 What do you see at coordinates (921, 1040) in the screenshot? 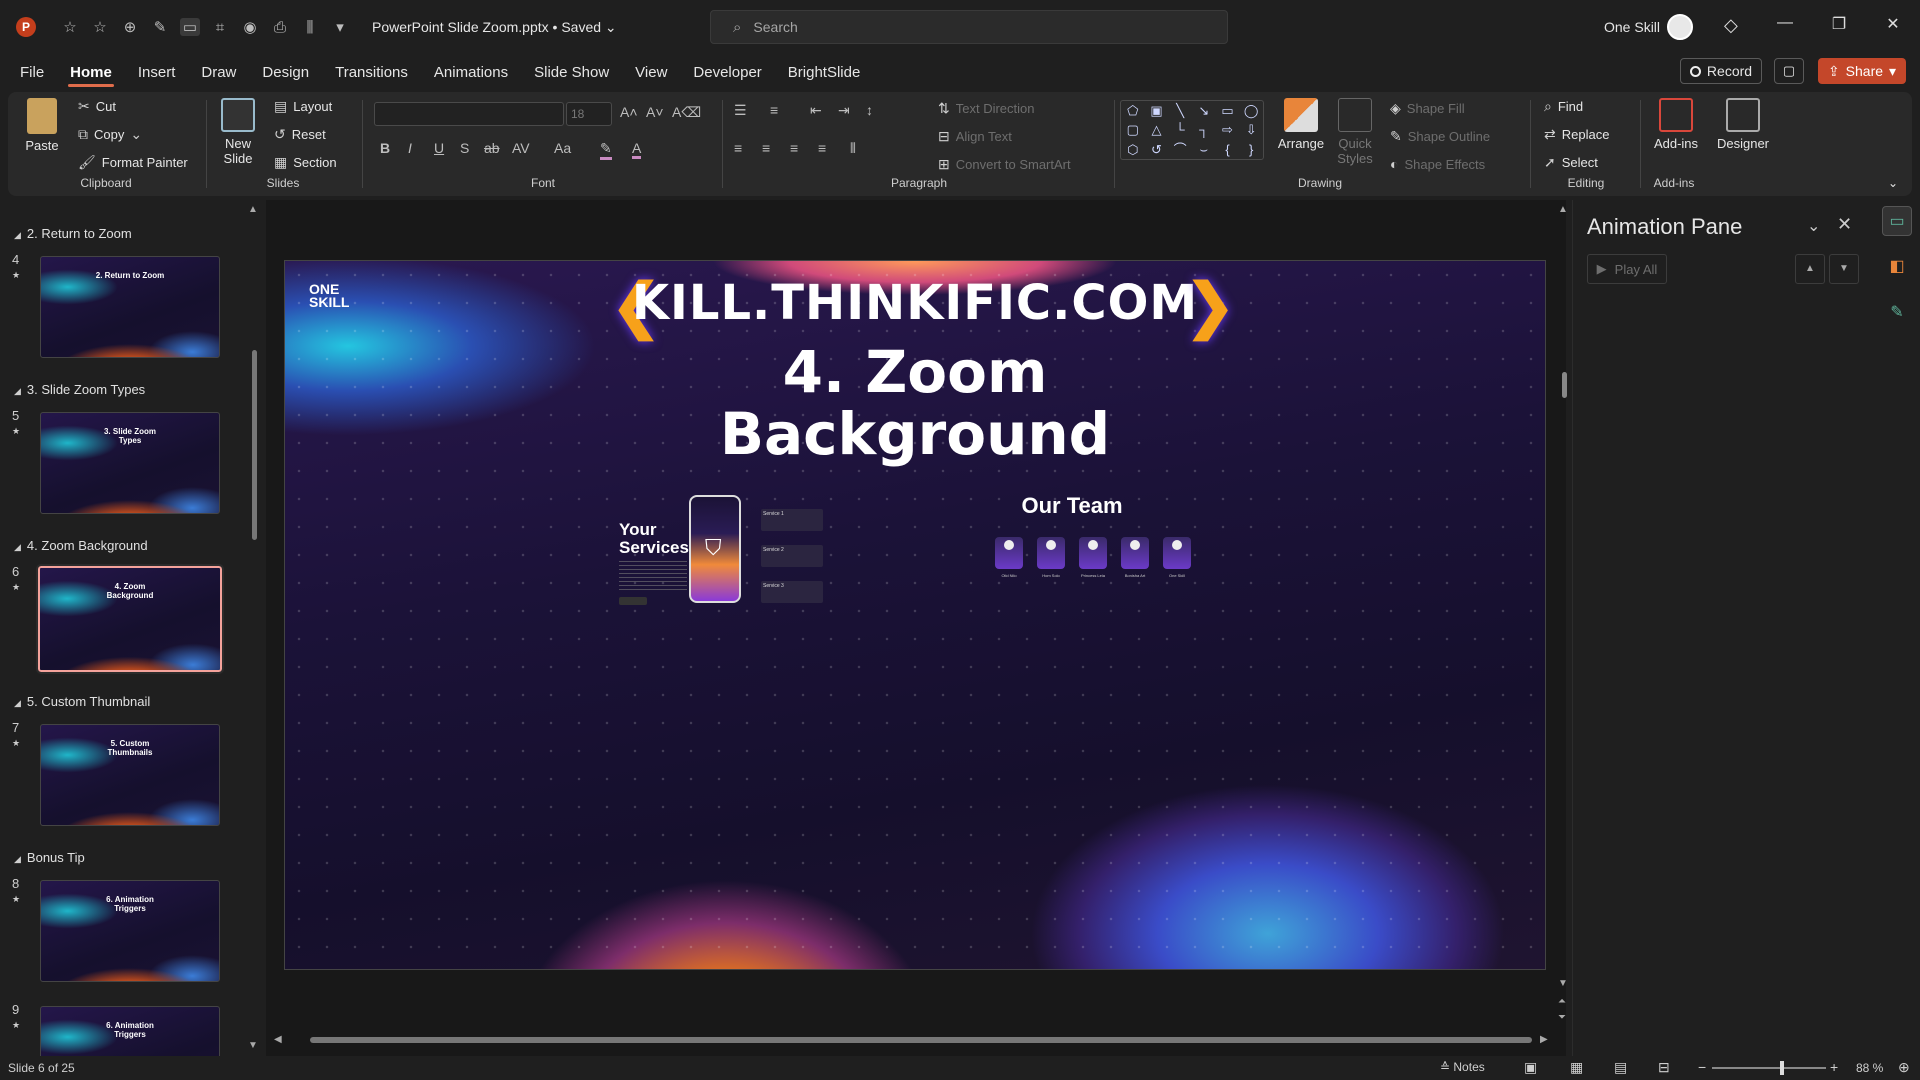
I see `editor-horizontal-scrollbar` at bounding box center [921, 1040].